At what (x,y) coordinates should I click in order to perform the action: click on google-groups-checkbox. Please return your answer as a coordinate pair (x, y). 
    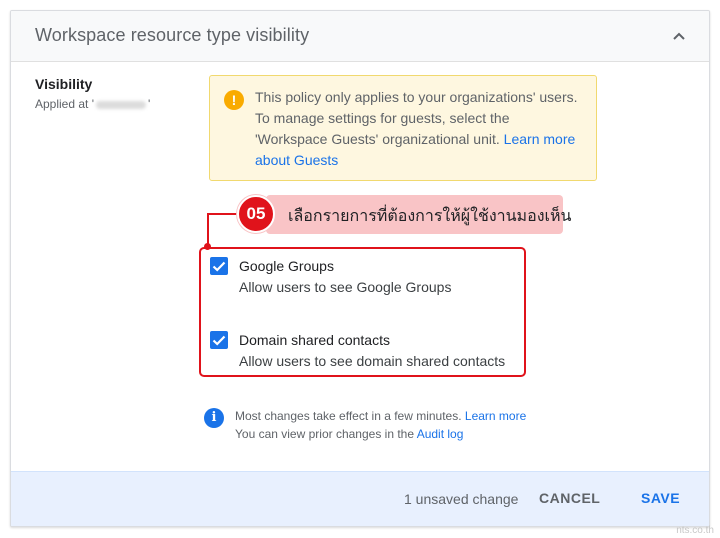
    Looking at the image, I should click on (219, 266).